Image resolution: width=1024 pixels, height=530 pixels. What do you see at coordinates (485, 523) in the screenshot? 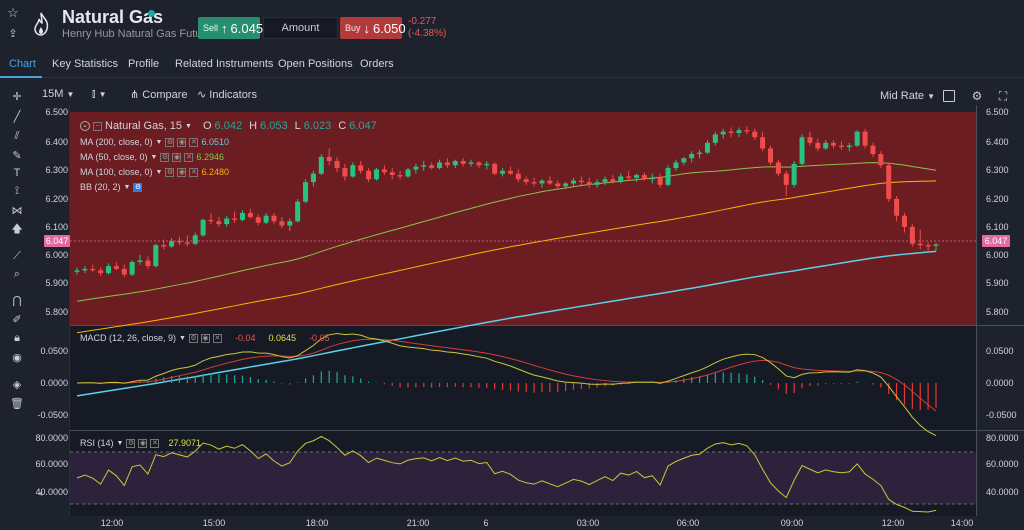
I see `time-tick: 6` at bounding box center [485, 523].